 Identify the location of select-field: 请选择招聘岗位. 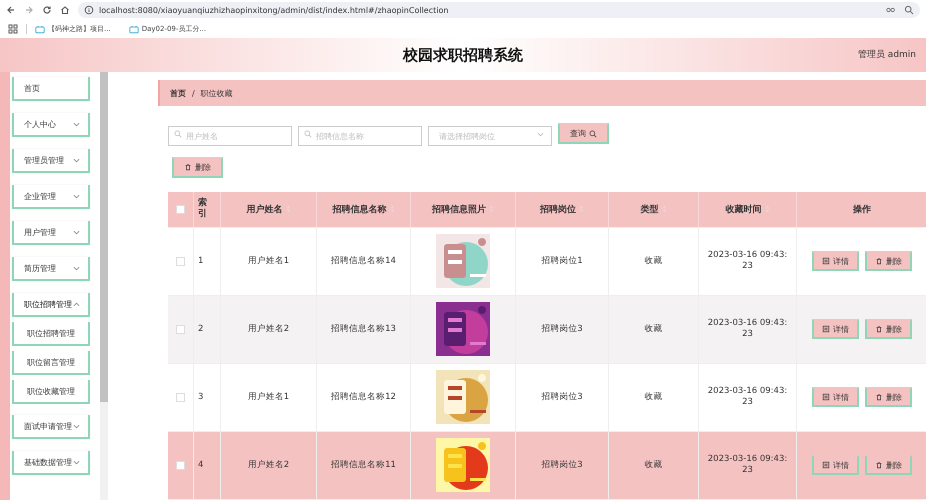
(490, 136).